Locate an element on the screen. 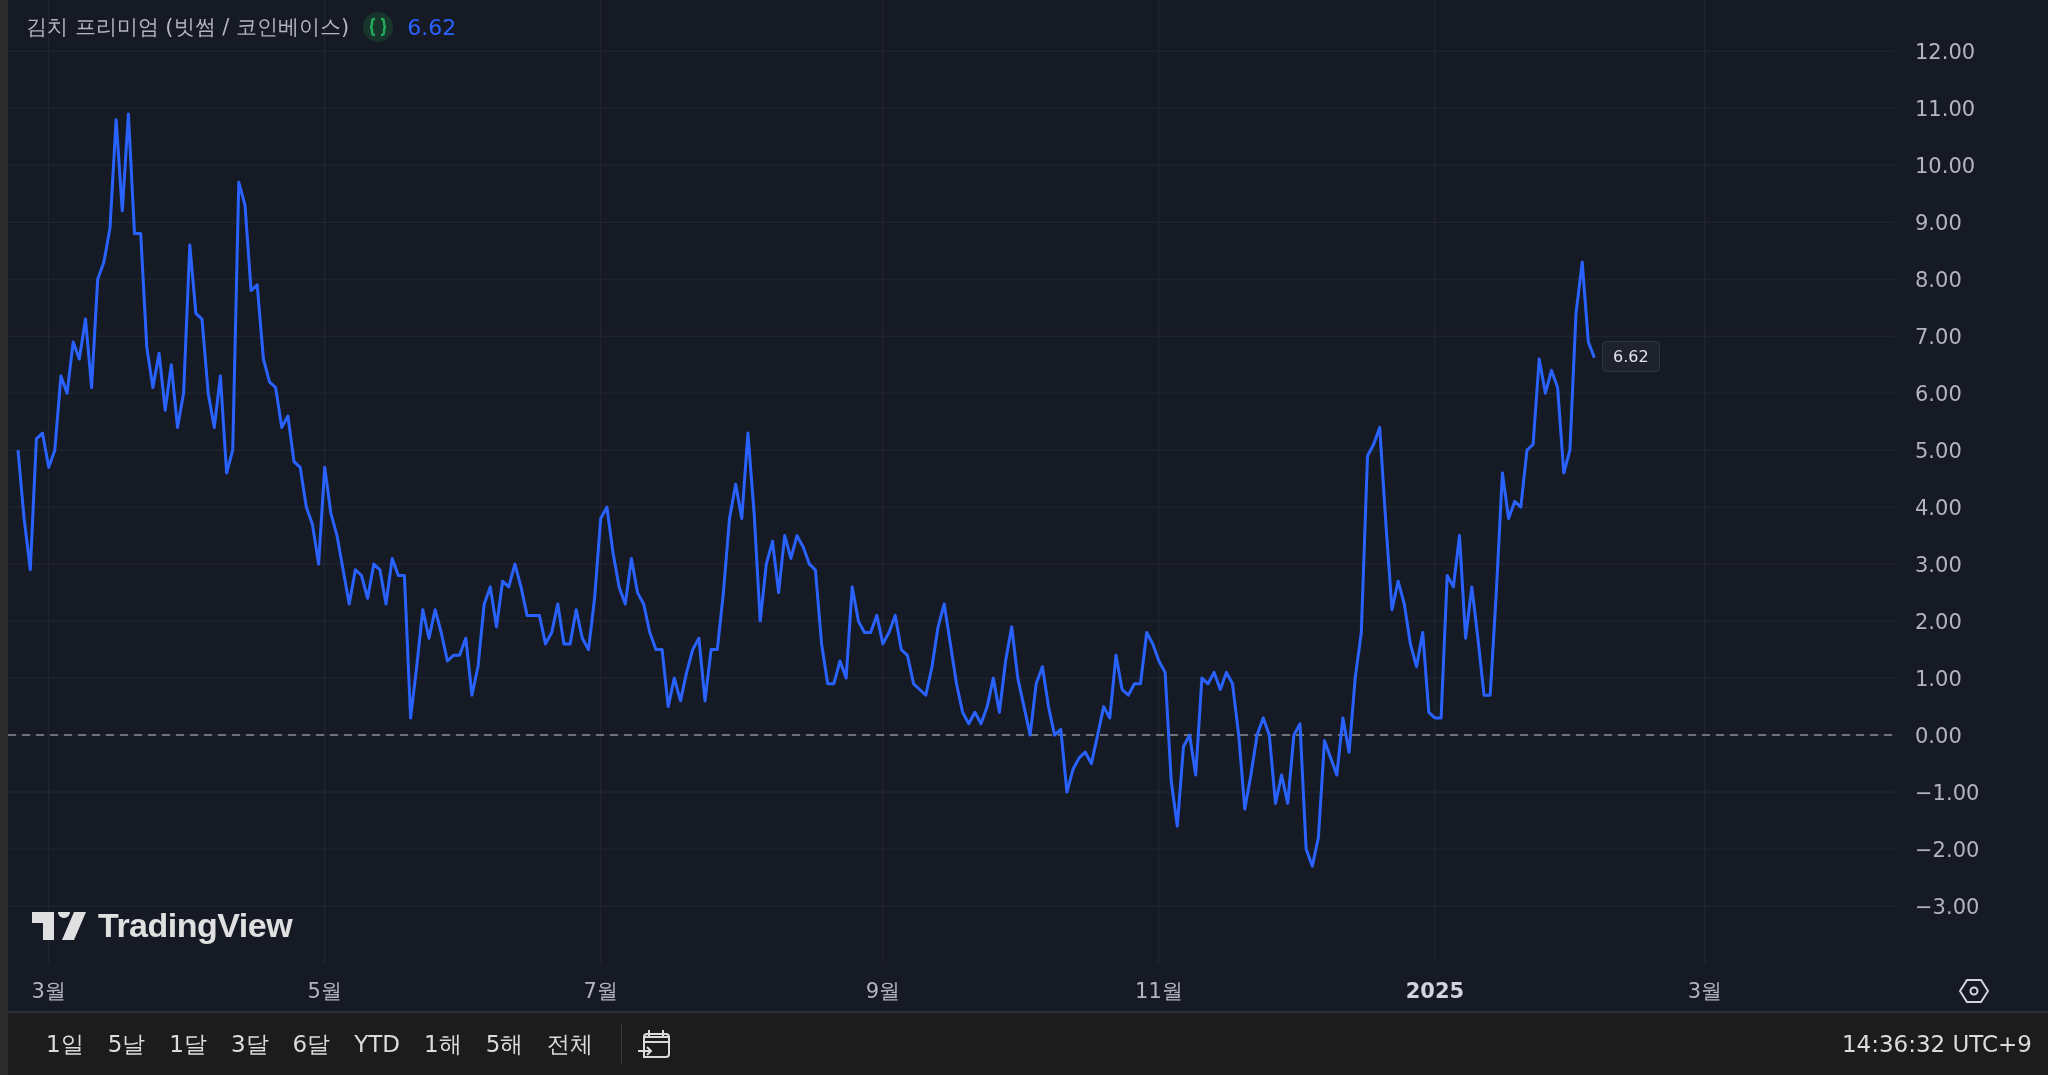 The image size is (2048, 1075). range-button: 6달 is located at coordinates (311, 1044).